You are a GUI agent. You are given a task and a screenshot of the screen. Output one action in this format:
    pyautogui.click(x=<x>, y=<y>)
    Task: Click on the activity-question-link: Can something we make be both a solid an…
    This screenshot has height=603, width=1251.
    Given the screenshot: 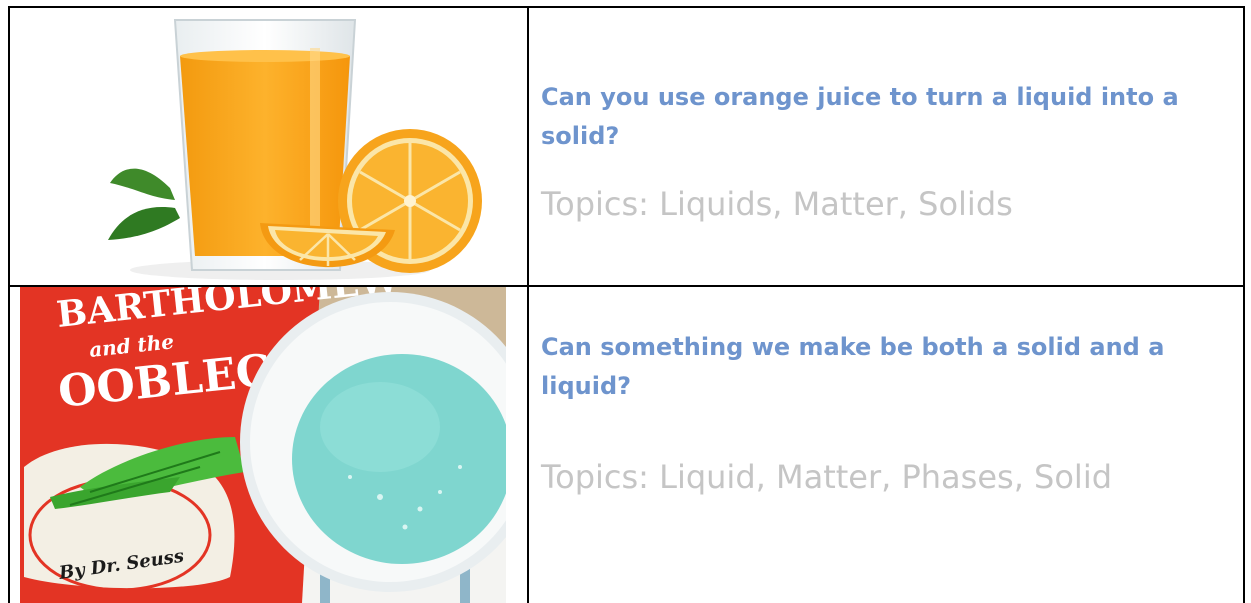 What is the action you would take?
    pyautogui.click(x=881, y=367)
    